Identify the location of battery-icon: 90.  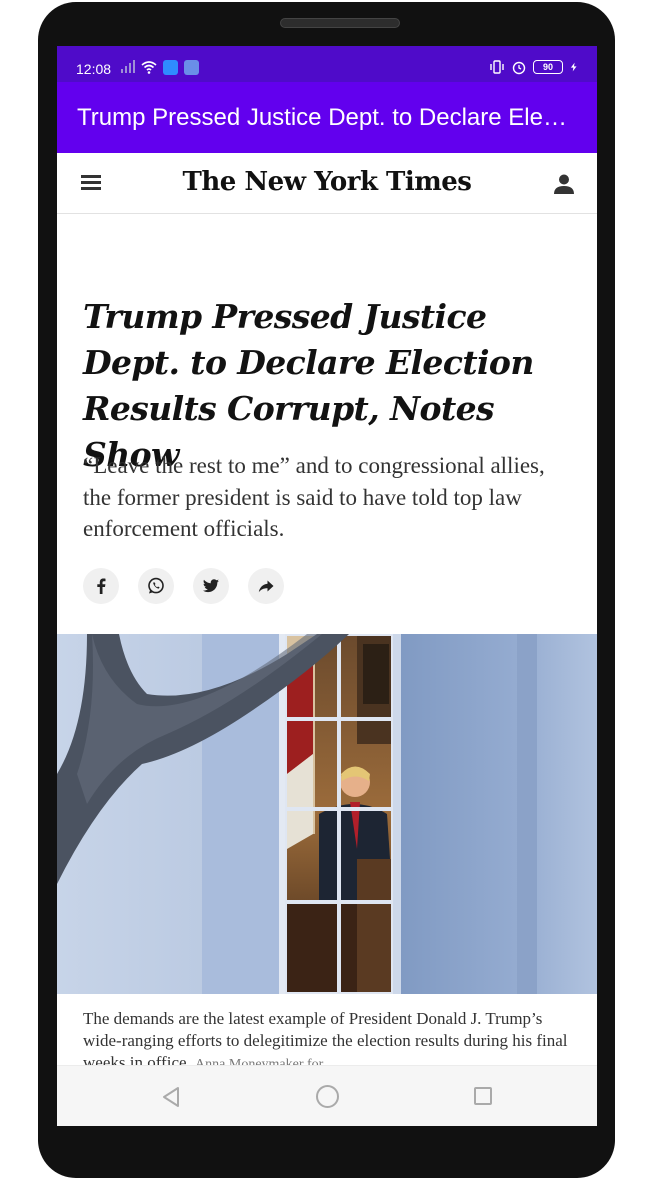
(548, 67).